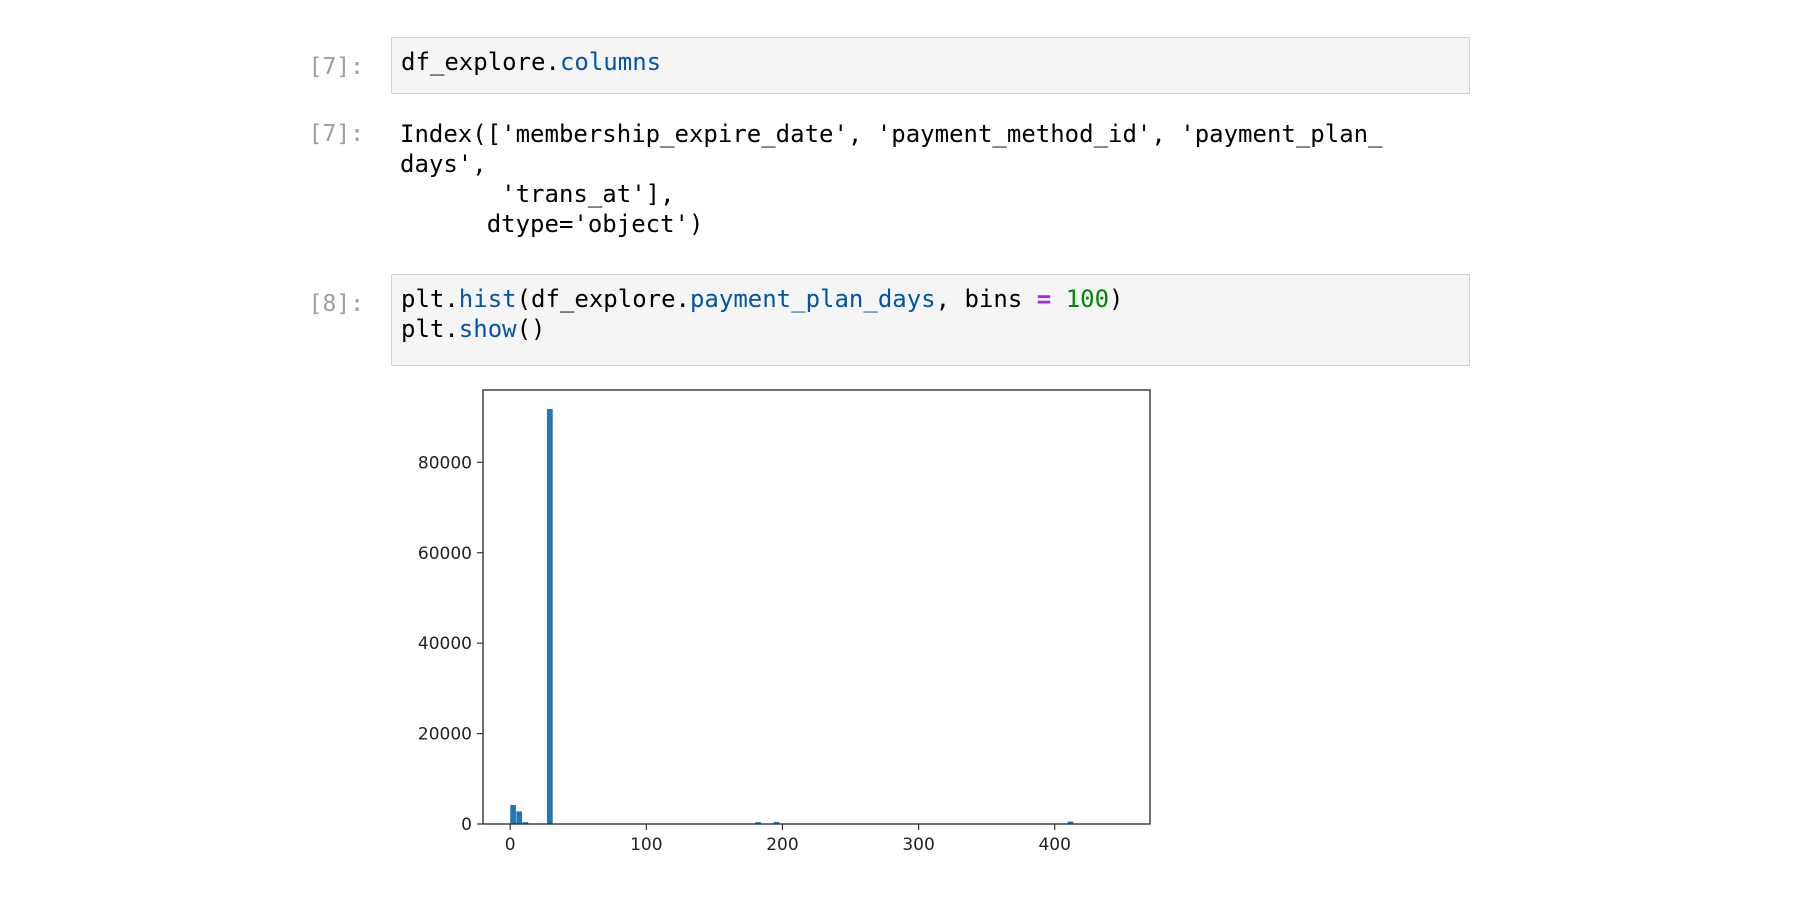  Describe the element at coordinates (646, 845) in the screenshot. I see `x-tick-label: 100` at that location.